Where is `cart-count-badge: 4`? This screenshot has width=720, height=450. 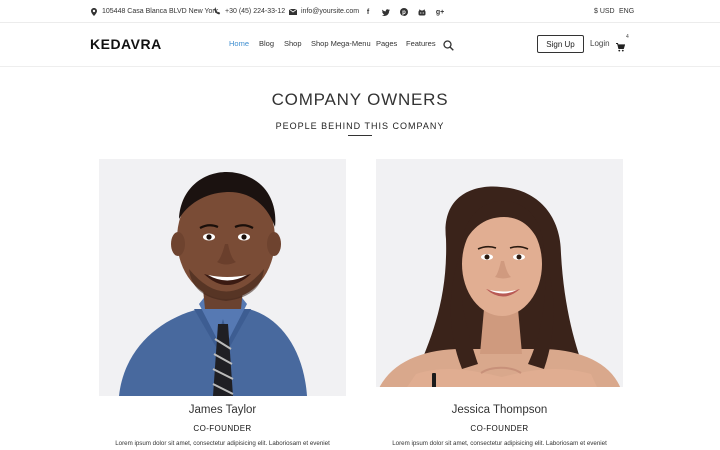
cart-count-badge: 4 is located at coordinates (627, 37).